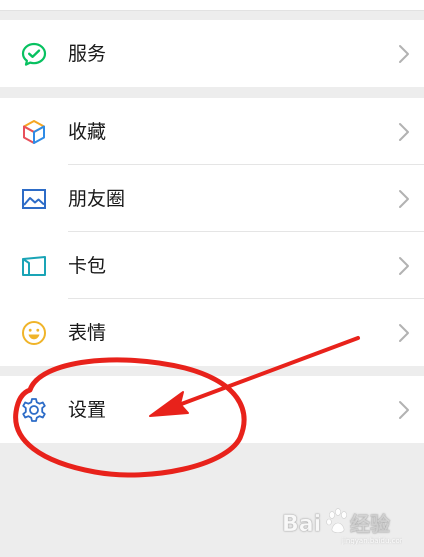  Describe the element at coordinates (212, 198) in the screenshot. I see `menu-item-moments: 朋友圈` at that location.